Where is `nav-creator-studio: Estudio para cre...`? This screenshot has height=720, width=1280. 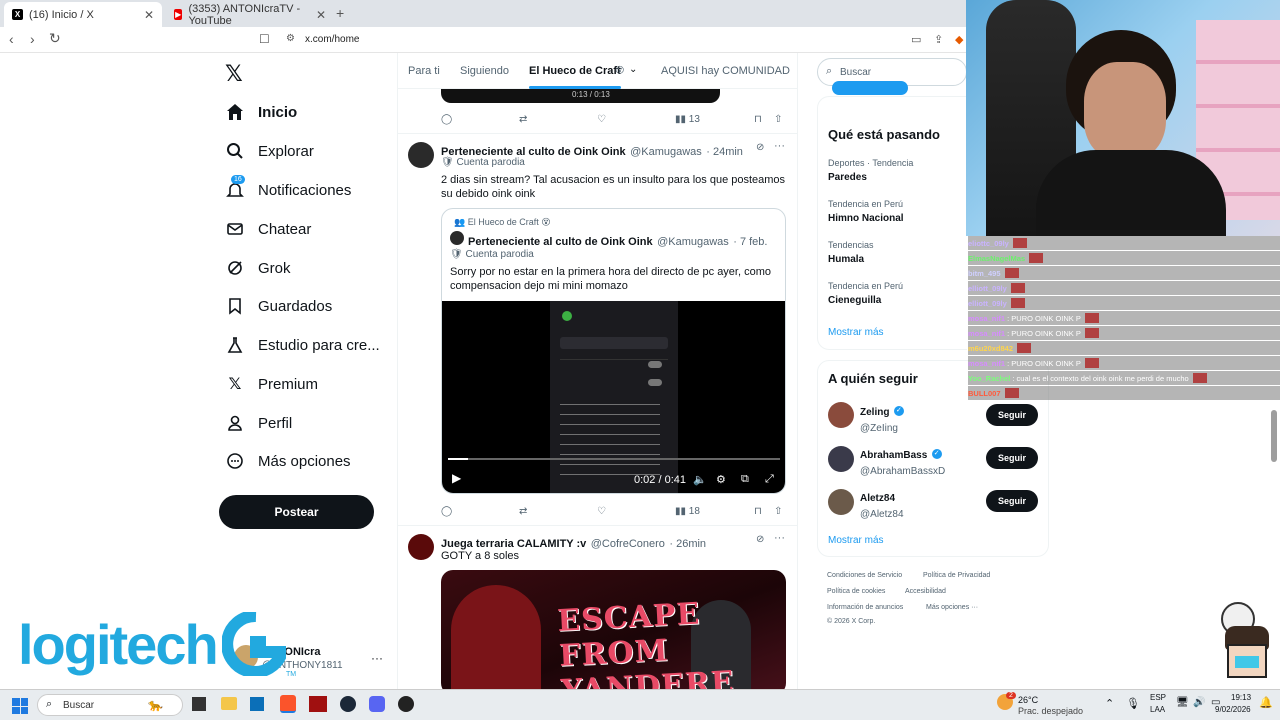 nav-creator-studio: Estudio para cre... is located at coordinates (303, 345).